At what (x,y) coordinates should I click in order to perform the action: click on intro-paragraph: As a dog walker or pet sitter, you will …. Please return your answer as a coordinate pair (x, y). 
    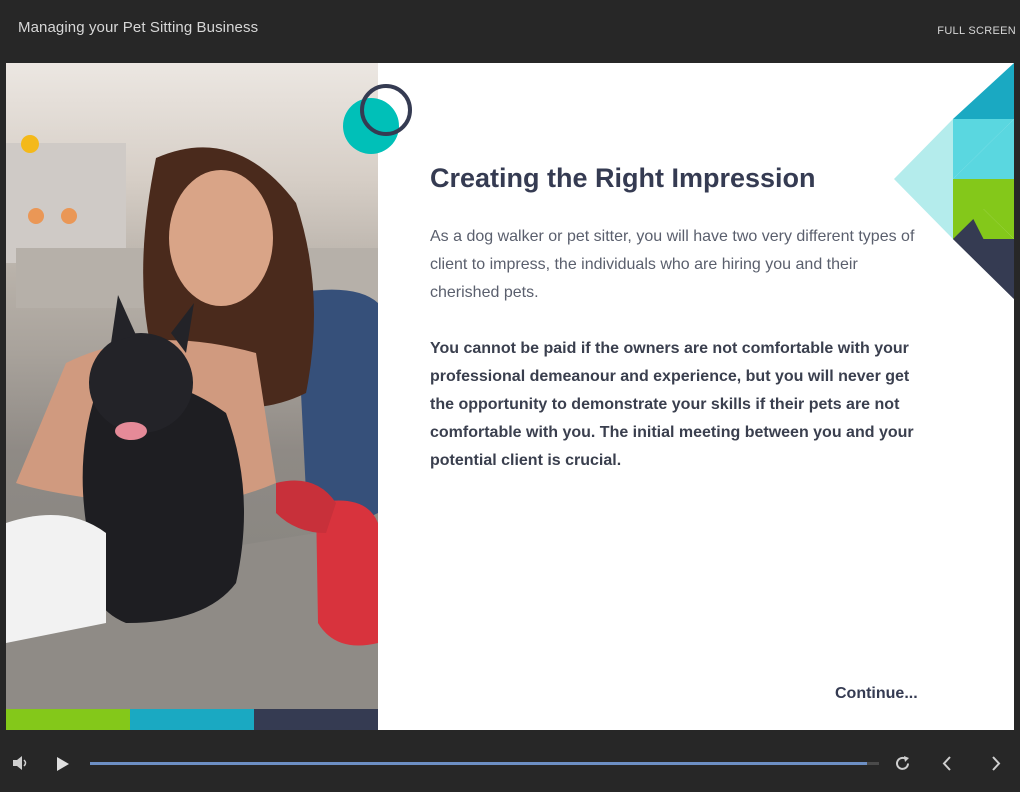
    Looking at the image, I should click on (672, 264).